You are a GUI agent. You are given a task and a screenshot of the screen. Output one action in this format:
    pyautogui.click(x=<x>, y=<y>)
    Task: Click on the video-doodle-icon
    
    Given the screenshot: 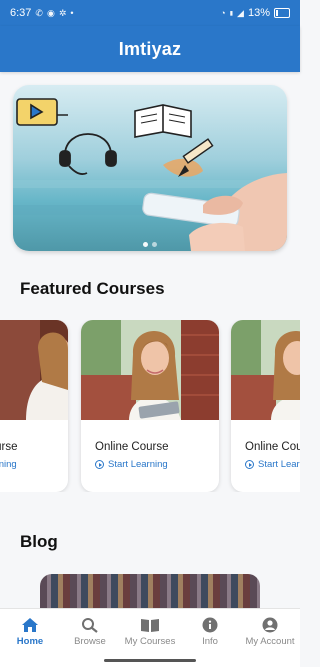 What is the action you would take?
    pyautogui.click(x=42, y=112)
    